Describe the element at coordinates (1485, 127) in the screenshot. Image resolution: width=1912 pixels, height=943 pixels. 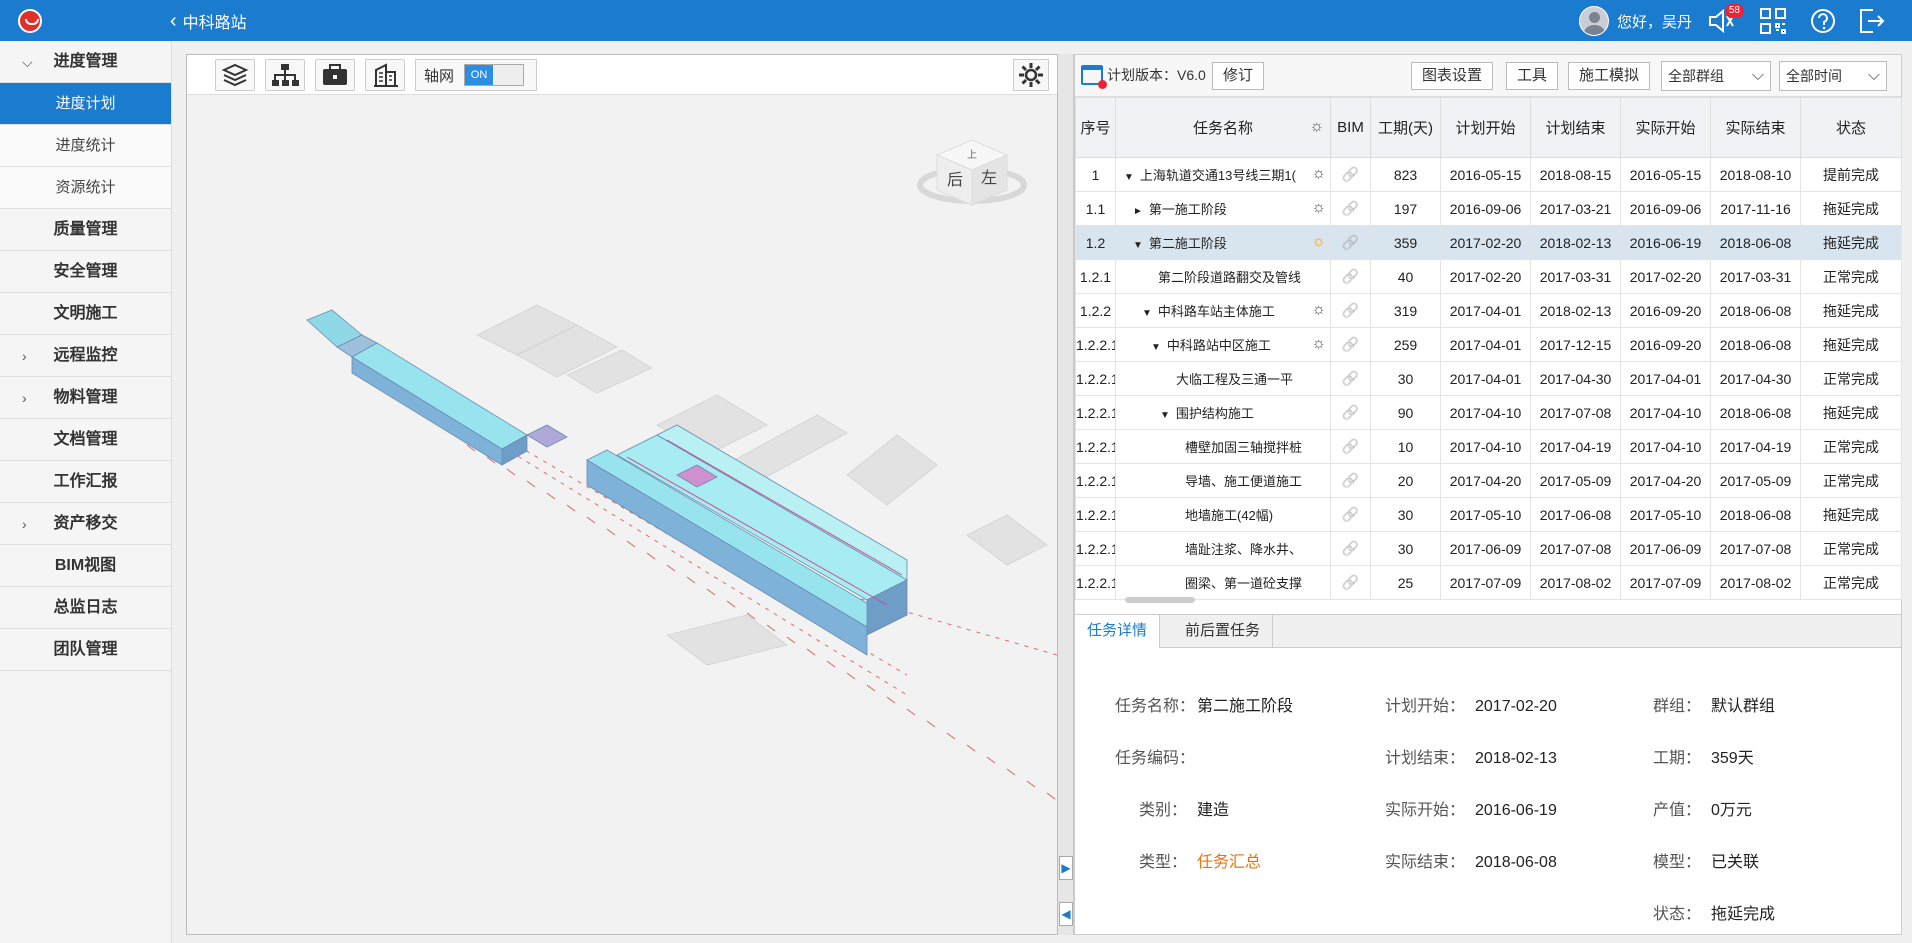
I see `col-plan-start: 计划开始` at that location.